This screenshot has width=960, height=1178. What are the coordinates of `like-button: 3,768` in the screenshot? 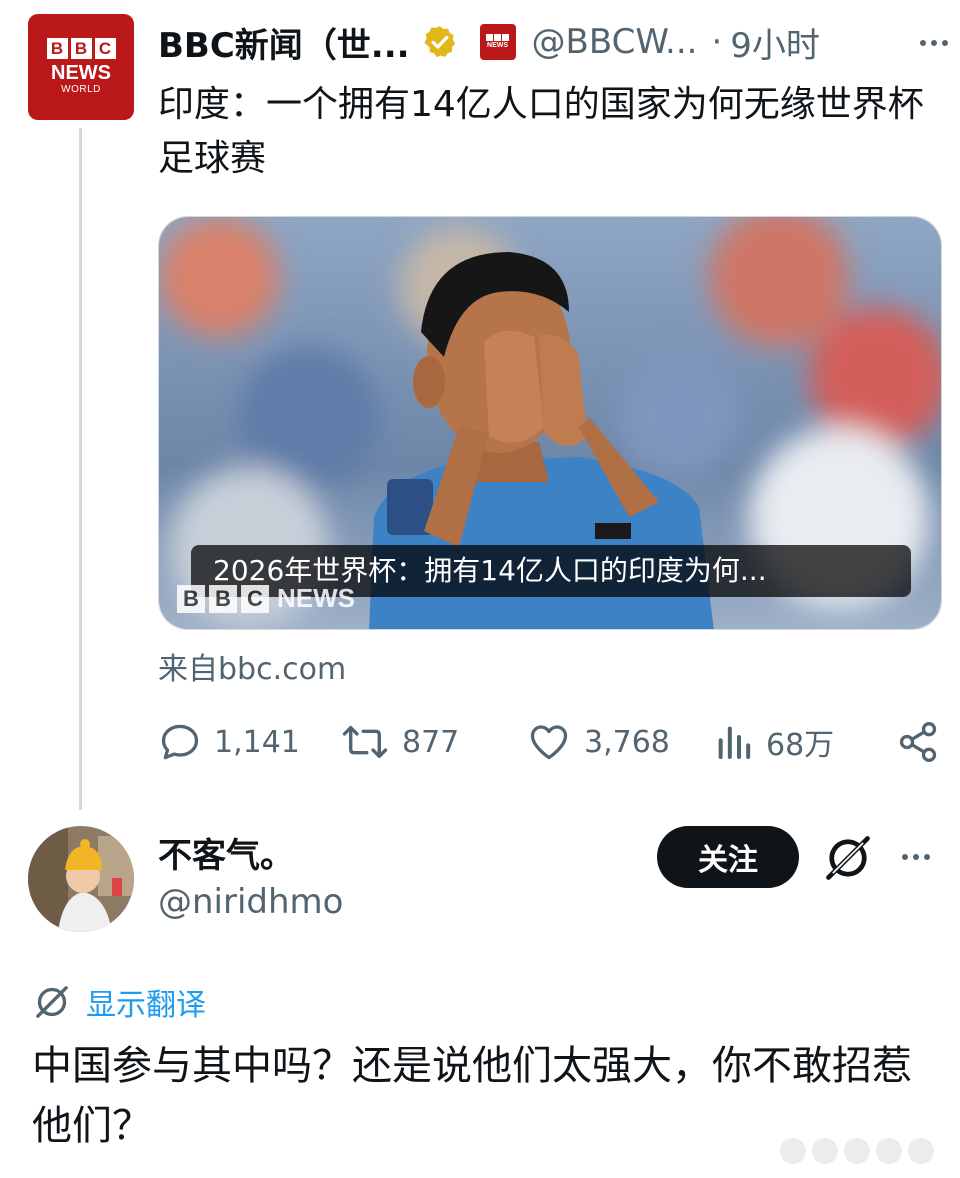 It's located at (598, 742).